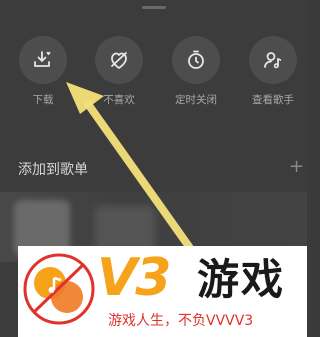 The image size is (320, 337). I want to click on timer-action: 定时关闭, so click(196, 71).